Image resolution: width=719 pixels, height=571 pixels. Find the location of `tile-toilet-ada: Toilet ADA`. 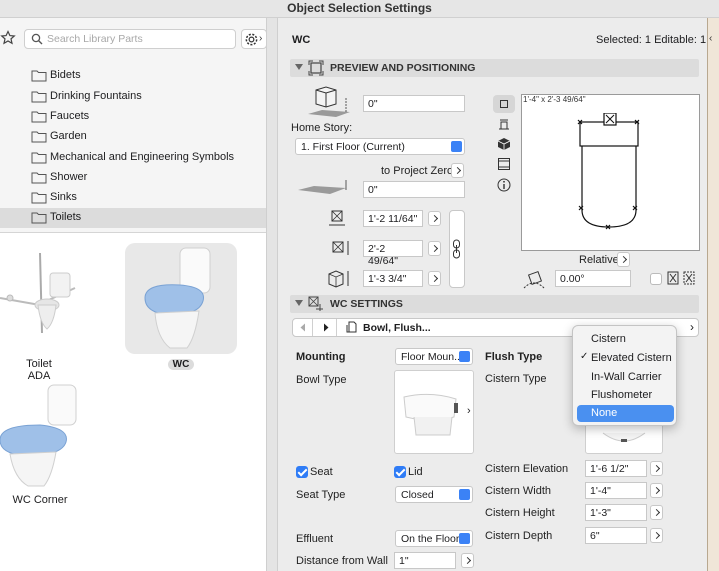

tile-toilet-ada: Toilet ADA is located at coordinates (55, 312).